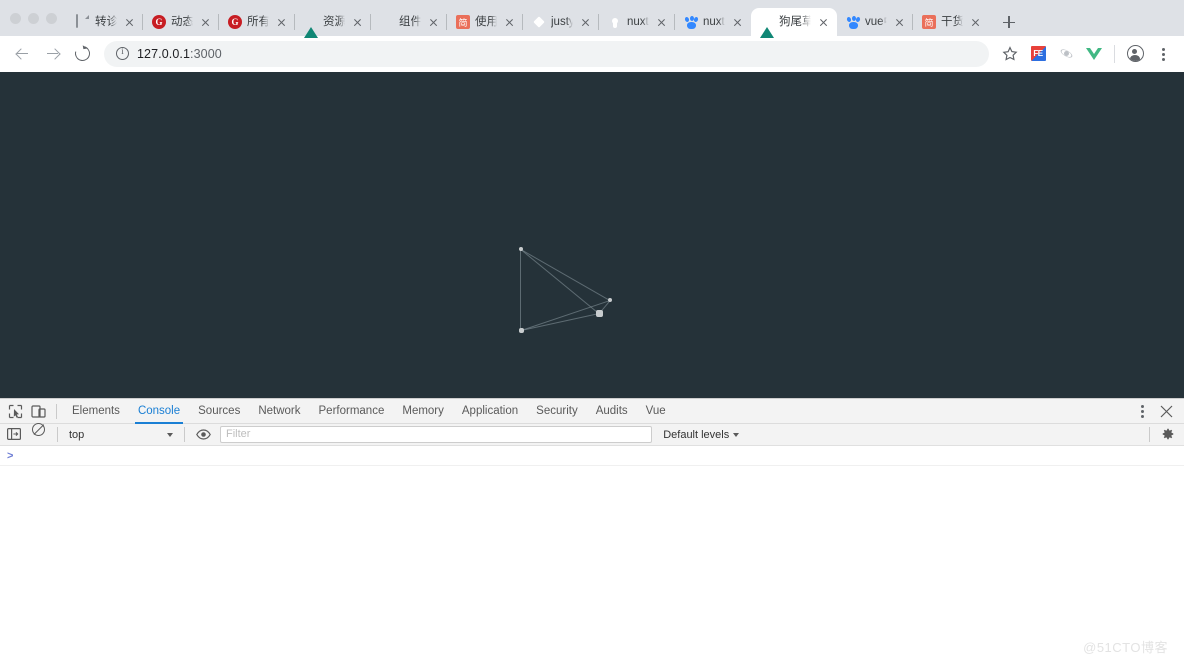  What do you see at coordinates (423, 411) in the screenshot?
I see `tab-memory: Memory` at bounding box center [423, 411].